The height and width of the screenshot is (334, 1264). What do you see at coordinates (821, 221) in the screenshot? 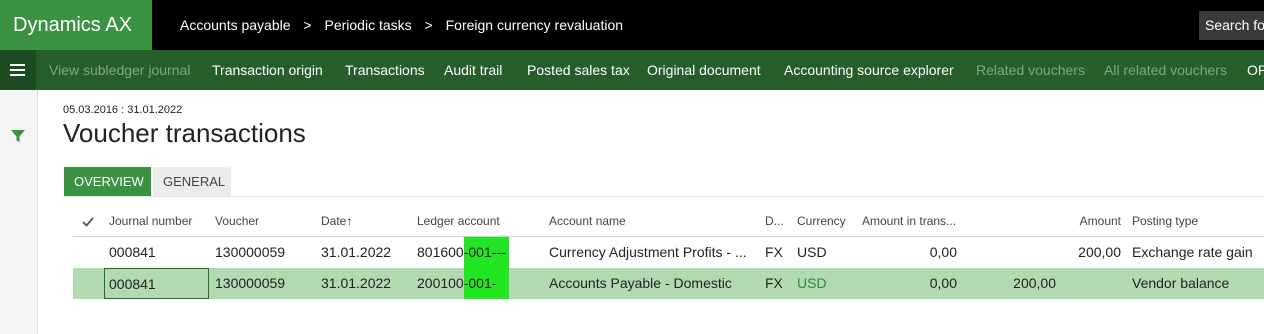
I see `column-header-currency: Currency` at bounding box center [821, 221].